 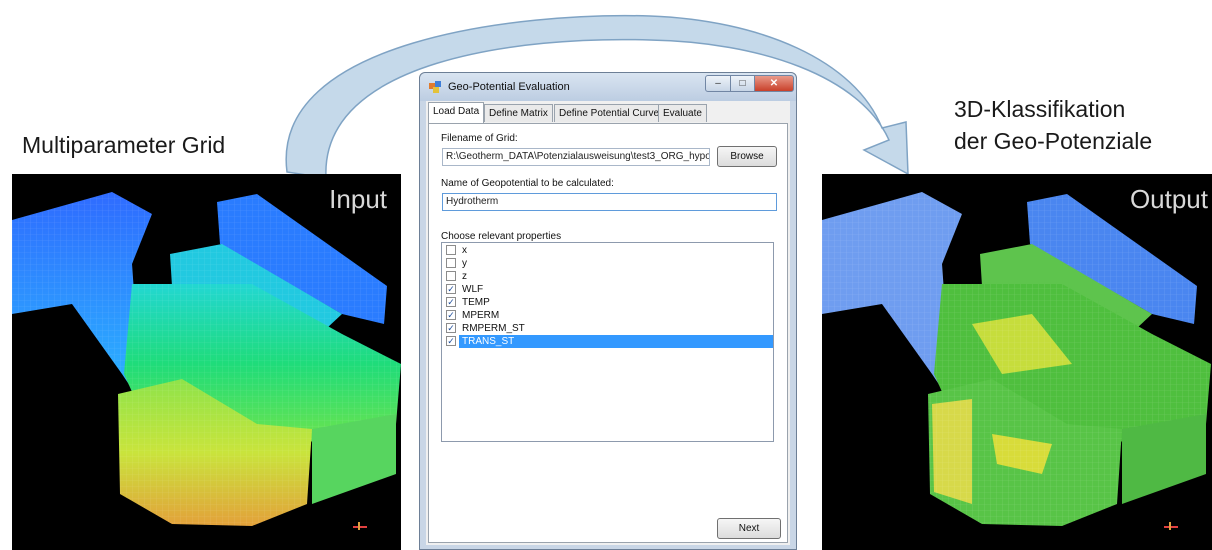 I want to click on caption-3d-classification-line2: der Geo-Potenziale, so click(x=1053, y=141).